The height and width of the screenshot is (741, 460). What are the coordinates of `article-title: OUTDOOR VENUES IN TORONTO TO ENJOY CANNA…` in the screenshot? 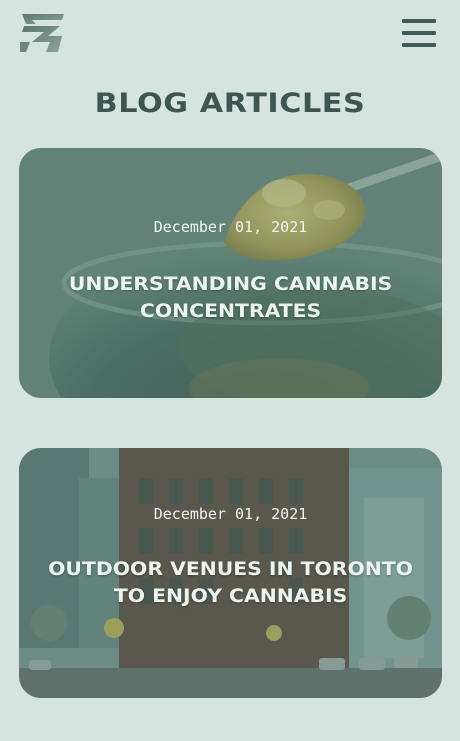 It's located at (230, 583).